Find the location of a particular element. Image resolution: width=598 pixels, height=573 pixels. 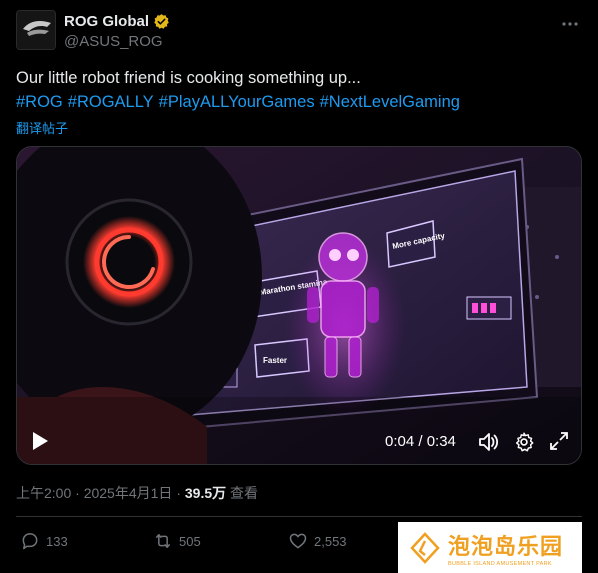

avatar is located at coordinates (36, 30).